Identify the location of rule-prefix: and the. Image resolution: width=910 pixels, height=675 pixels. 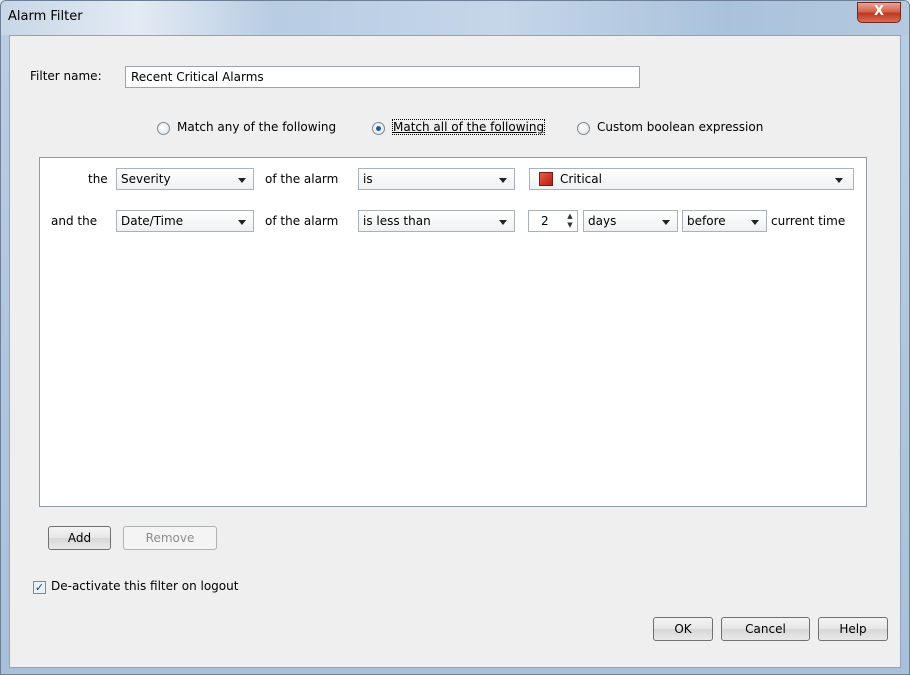
(74, 221).